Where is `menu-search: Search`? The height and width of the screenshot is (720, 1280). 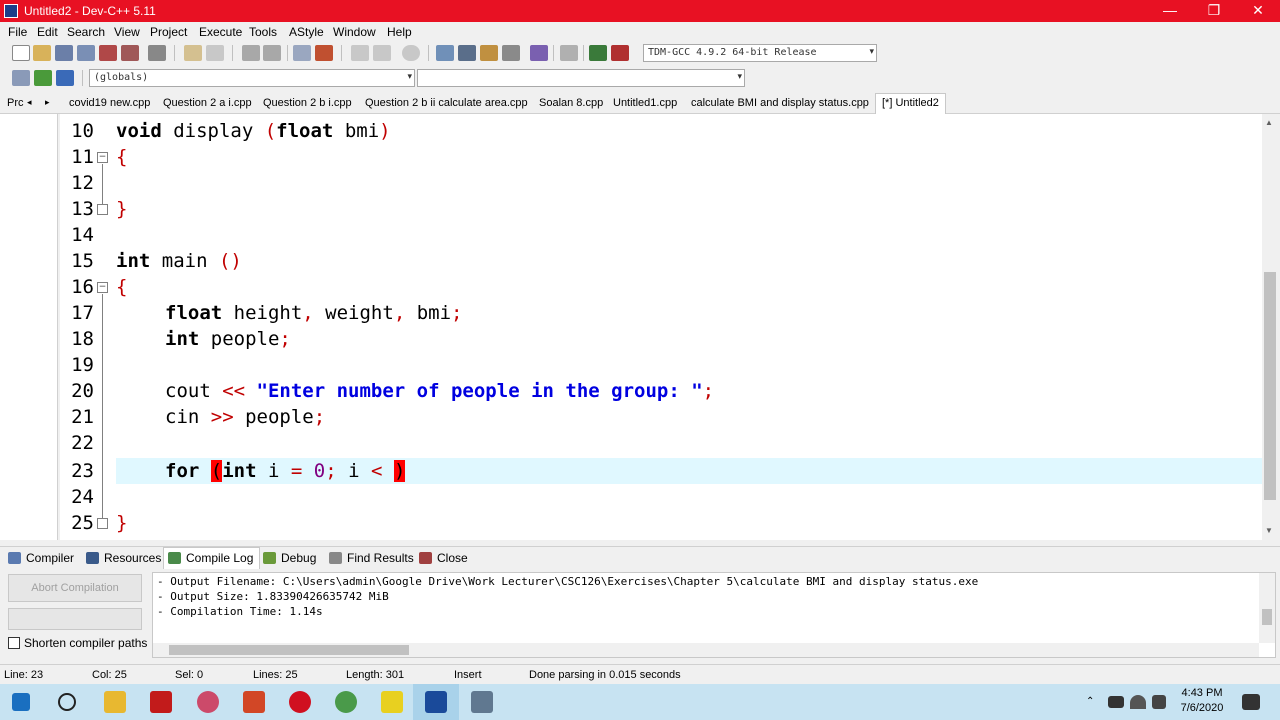 menu-search: Search is located at coordinates (86, 32).